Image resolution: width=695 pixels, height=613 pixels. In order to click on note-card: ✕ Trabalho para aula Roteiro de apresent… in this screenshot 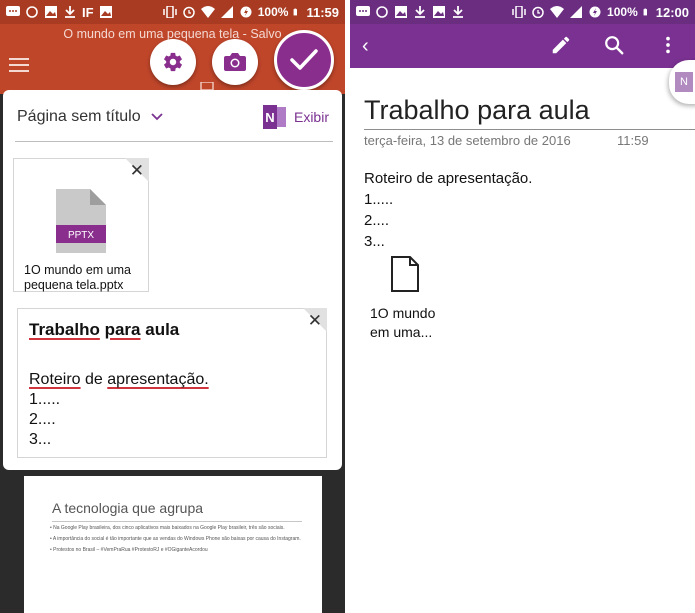, I will do `click(172, 383)`.